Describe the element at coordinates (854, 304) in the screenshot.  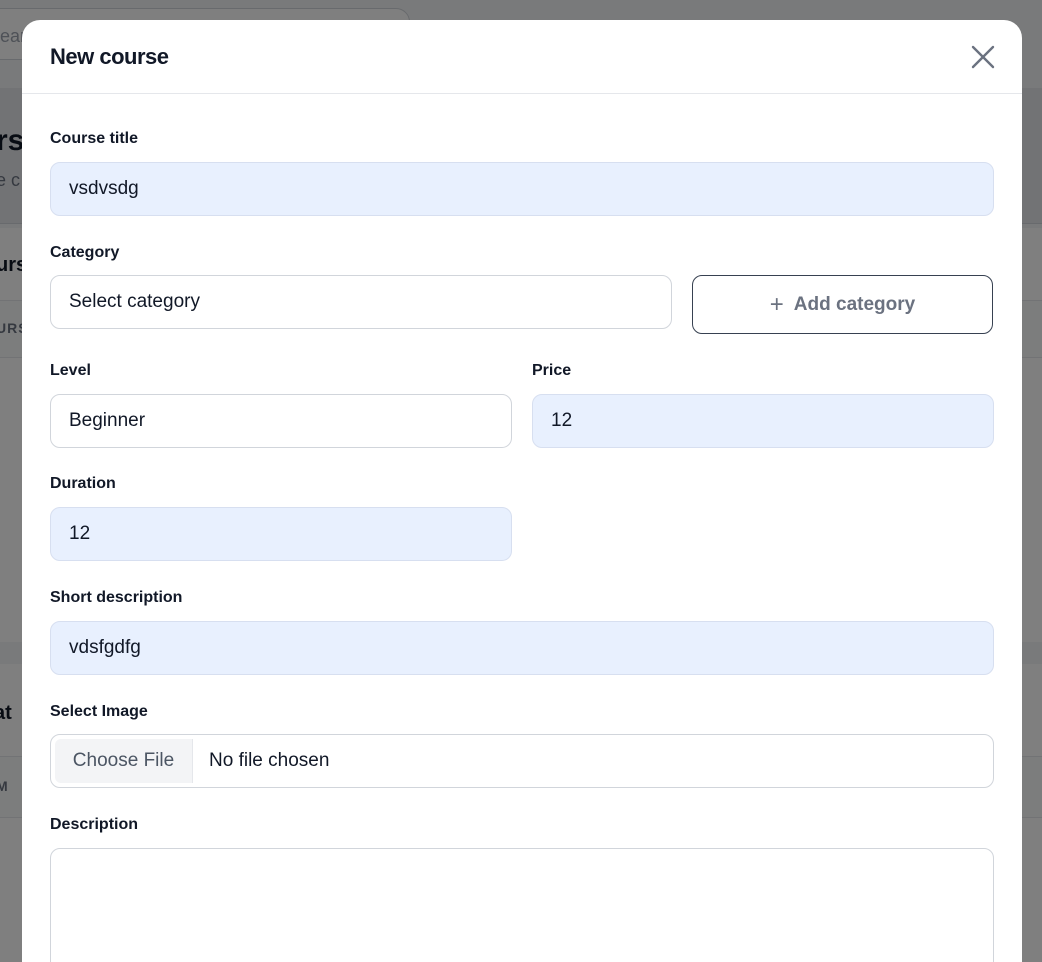
I see `add-category-label: Add category` at that location.